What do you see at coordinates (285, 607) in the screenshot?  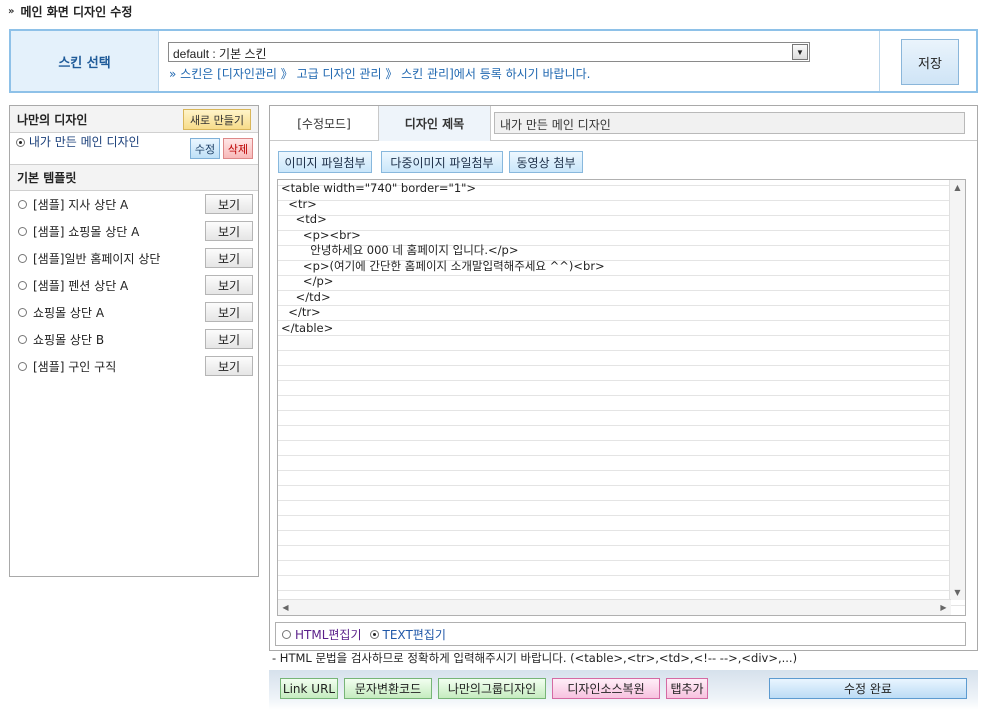 I see `scroll-left-icon: ◀` at bounding box center [285, 607].